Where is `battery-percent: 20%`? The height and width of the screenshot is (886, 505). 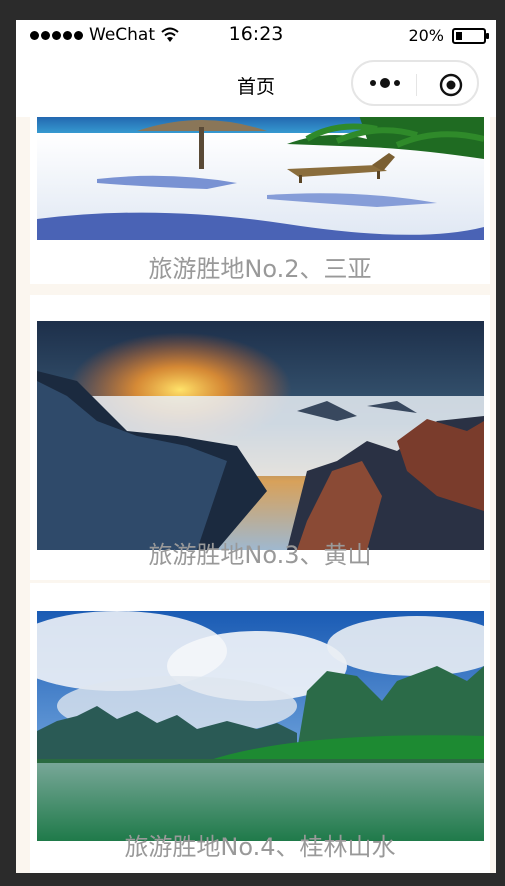
battery-percent: 20% is located at coordinates (426, 35).